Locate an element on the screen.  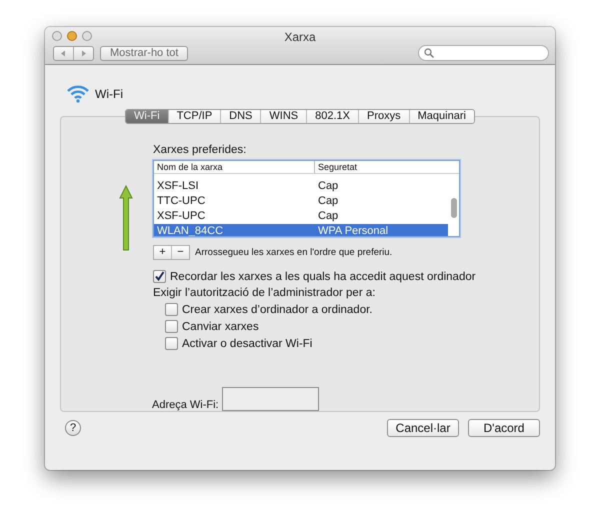
network-security: WPA Personal is located at coordinates (352, 230).